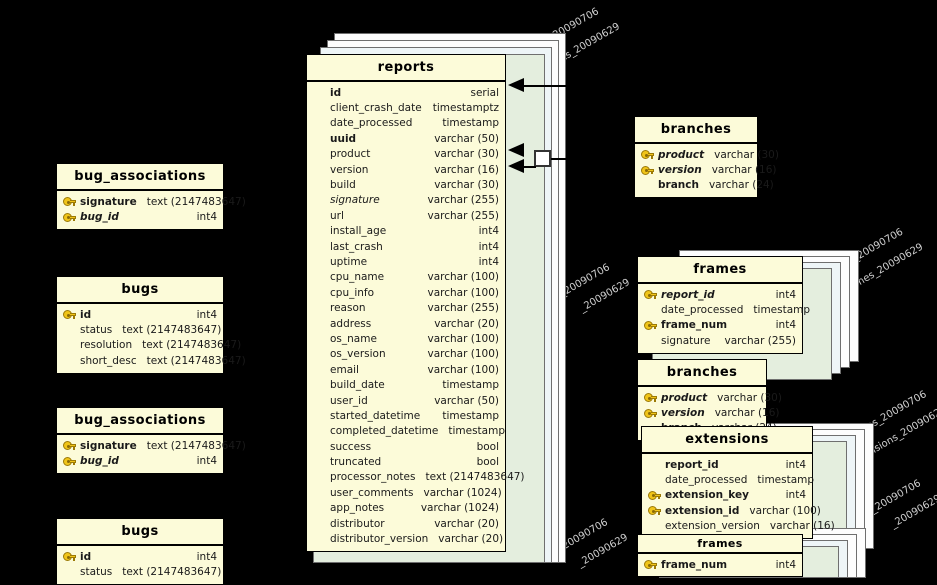  Describe the element at coordinates (344, 369) in the screenshot. I see `field-name: email` at that location.